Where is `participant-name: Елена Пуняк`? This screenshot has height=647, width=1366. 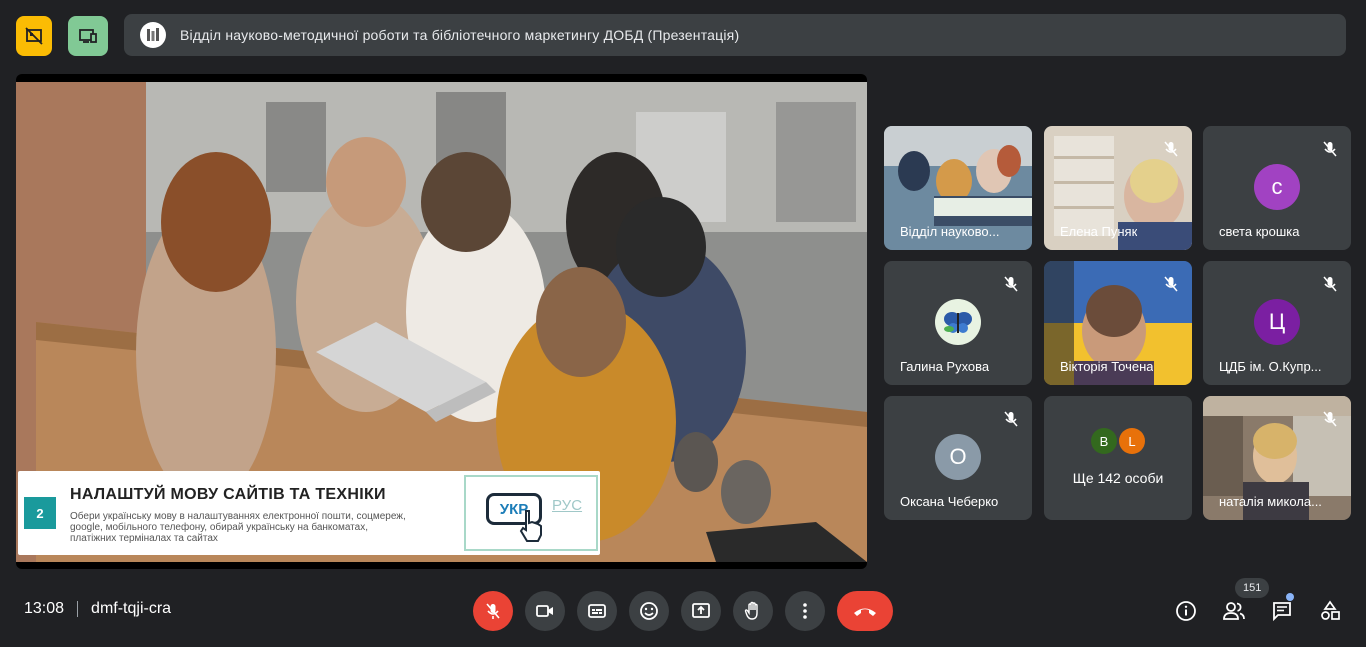 participant-name: Елена Пуняк is located at coordinates (1099, 231).